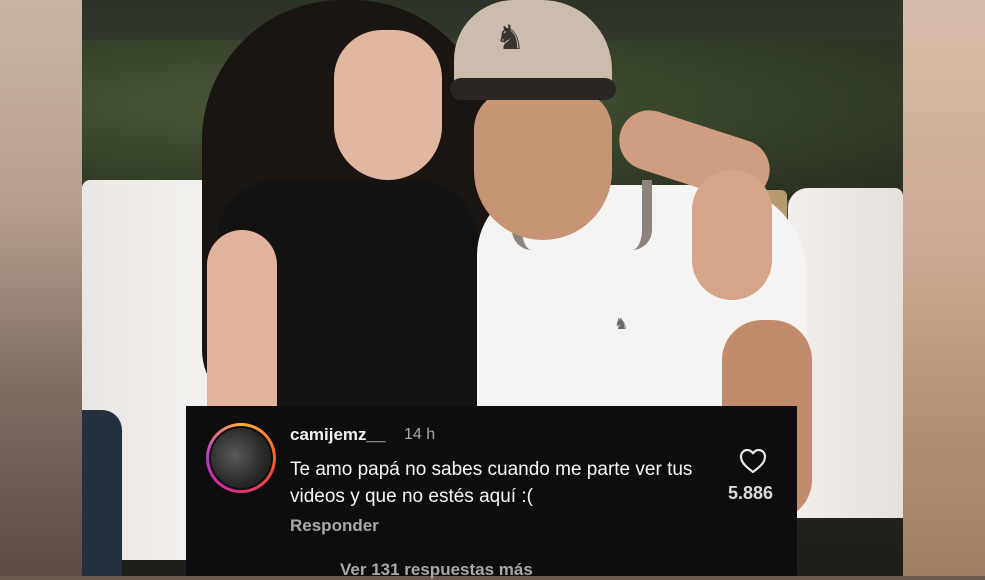  Describe the element at coordinates (337, 435) in the screenshot. I see `comment-username: camijemz__` at that location.